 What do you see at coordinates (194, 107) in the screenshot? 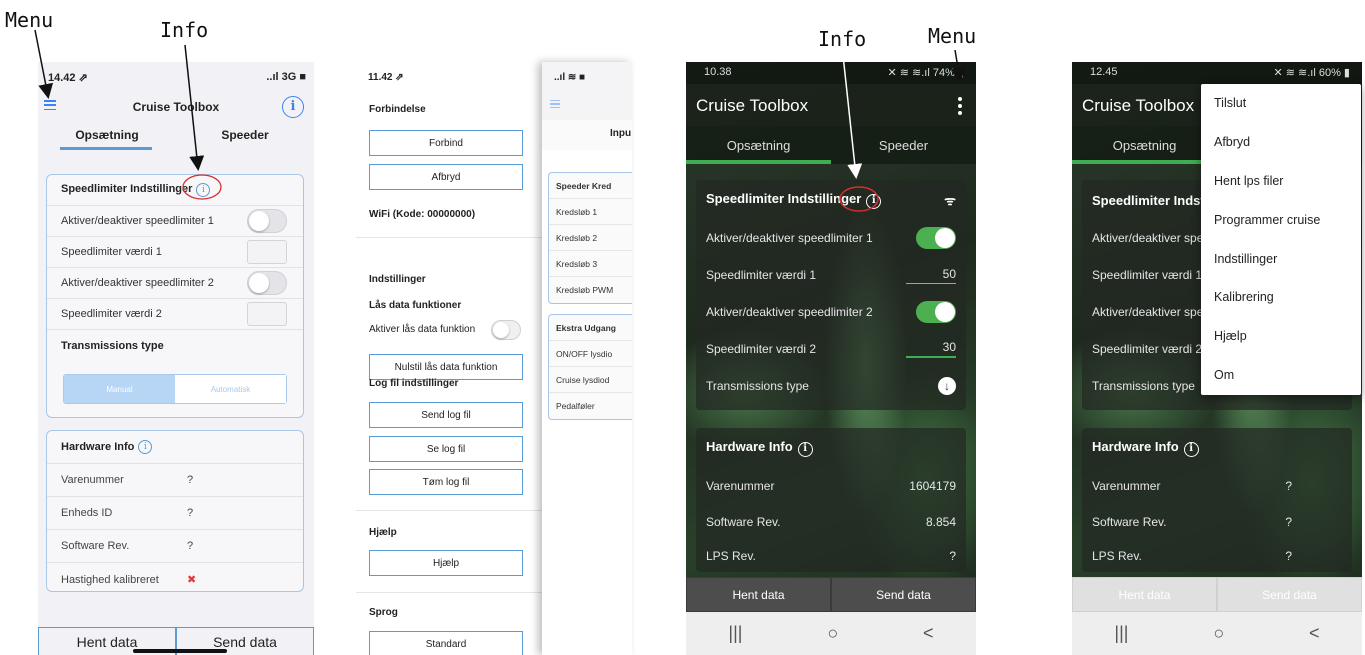
I see `arrow-info-left` at bounding box center [194, 107].